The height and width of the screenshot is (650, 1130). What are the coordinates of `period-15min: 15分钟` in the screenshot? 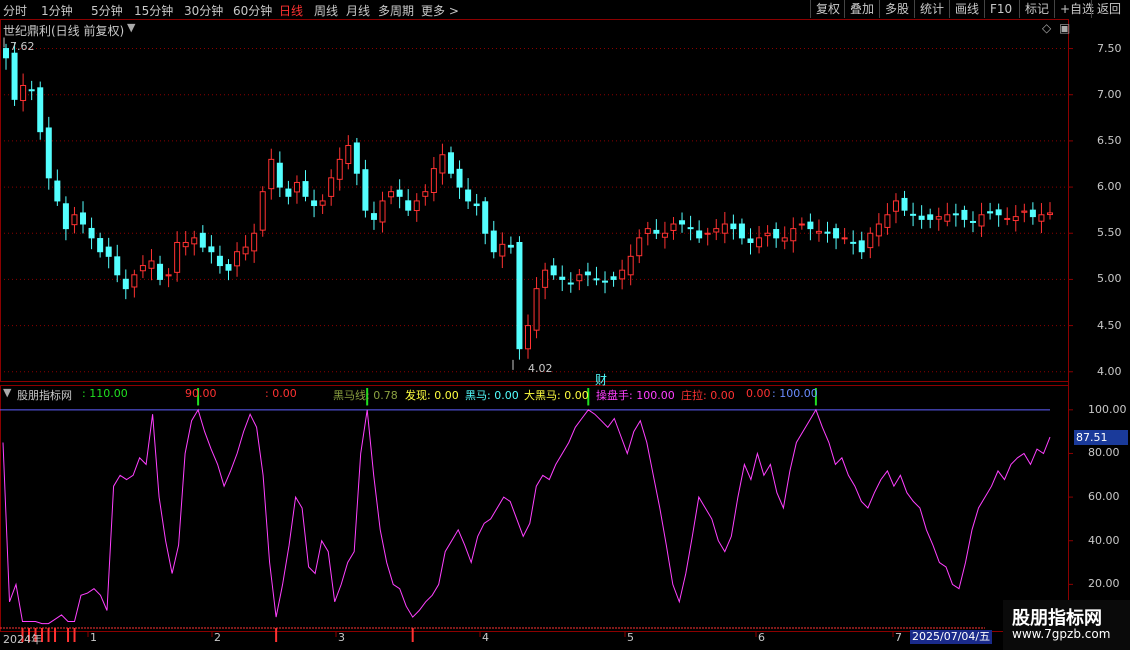 It's located at (153, 10).